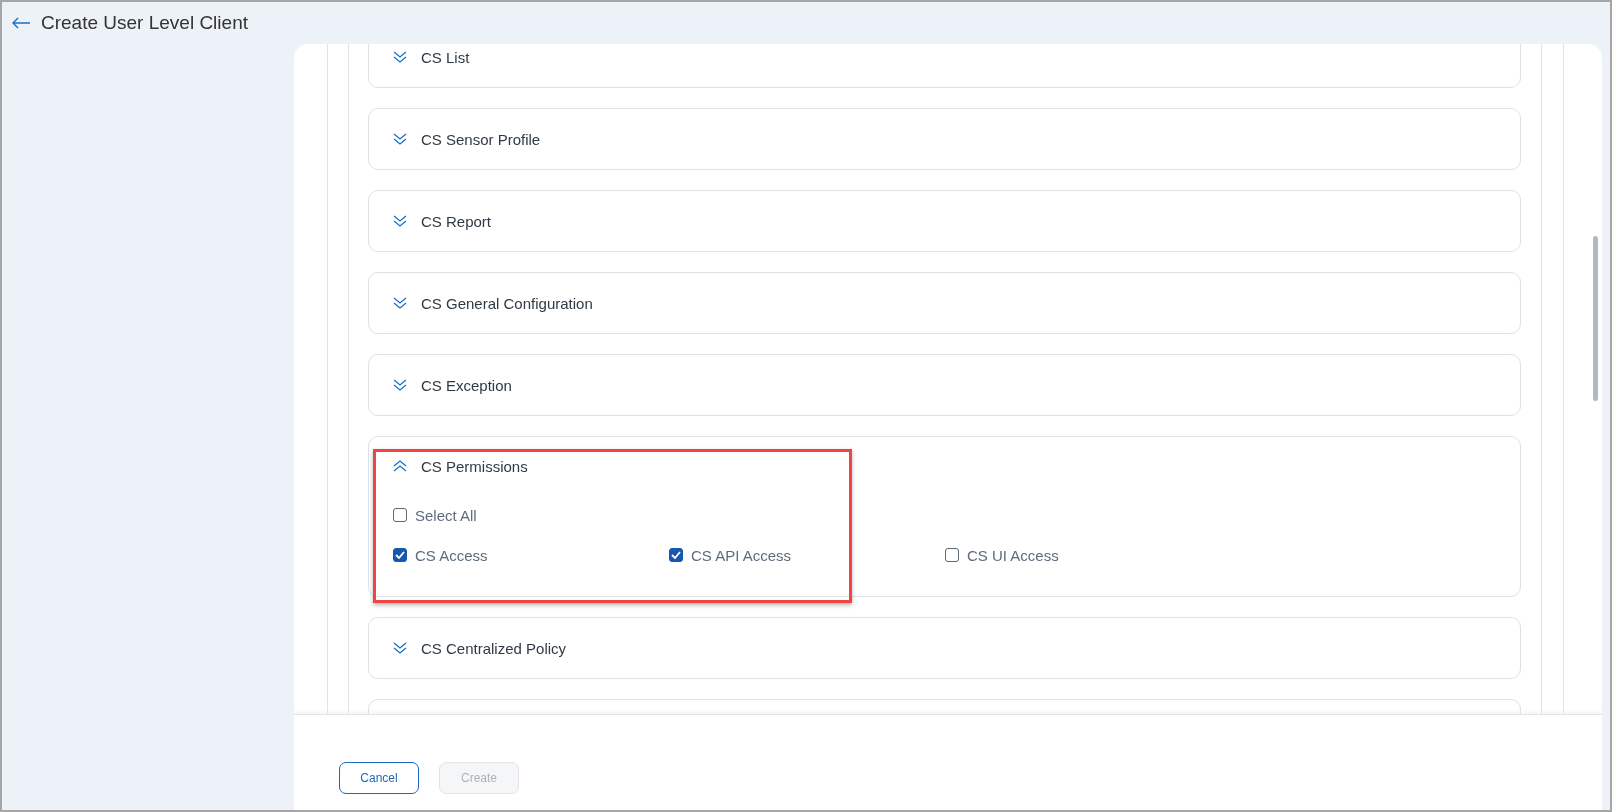  Describe the element at coordinates (379, 778) in the screenshot. I see `cancel-button: Cancel` at that location.